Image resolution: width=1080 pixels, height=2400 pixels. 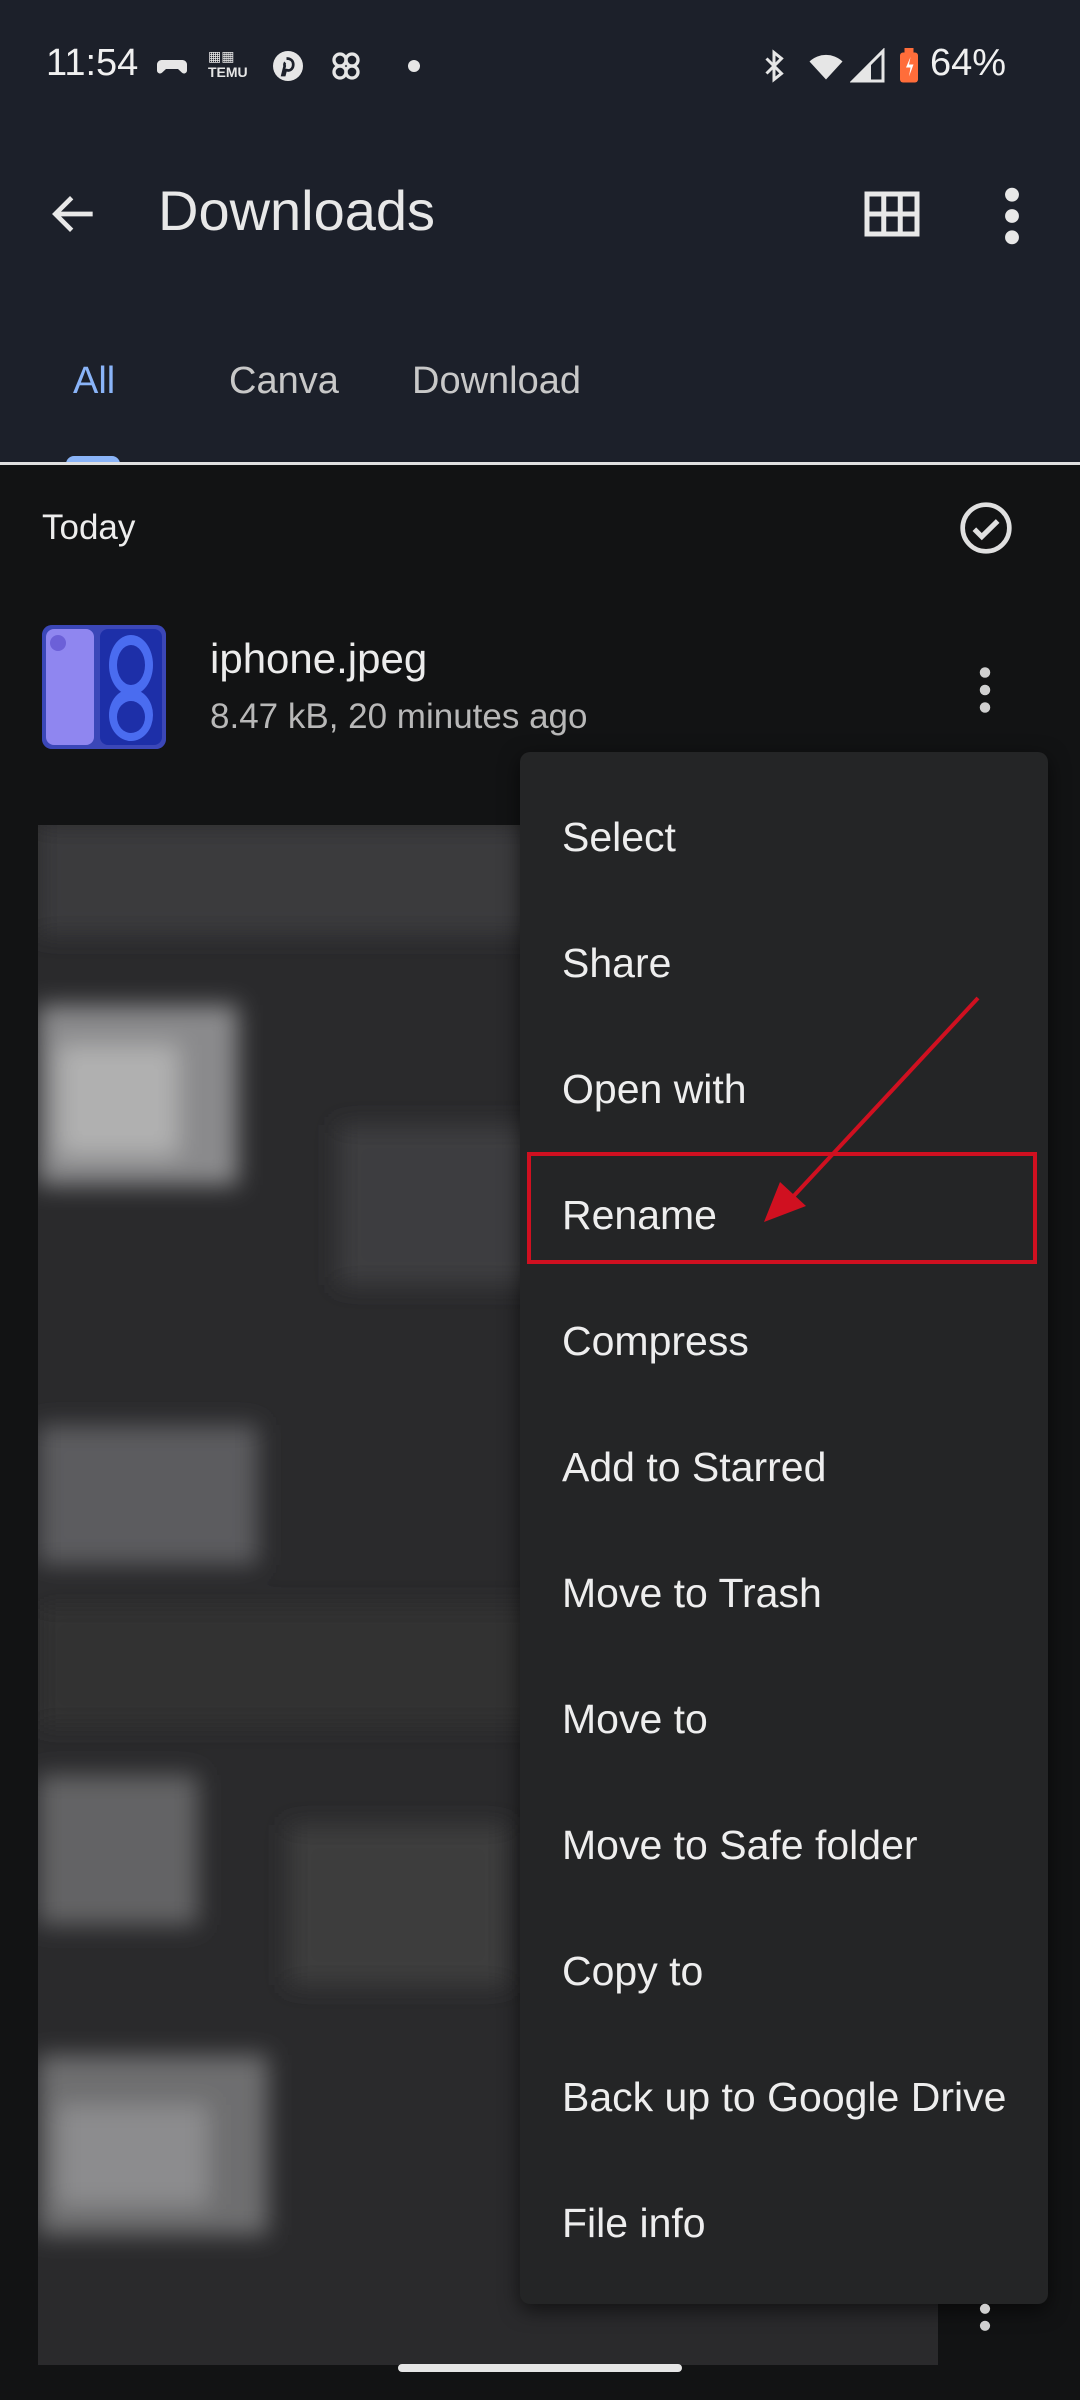 What do you see at coordinates (92, 63) in the screenshot?
I see `status-time: 11:54` at bounding box center [92, 63].